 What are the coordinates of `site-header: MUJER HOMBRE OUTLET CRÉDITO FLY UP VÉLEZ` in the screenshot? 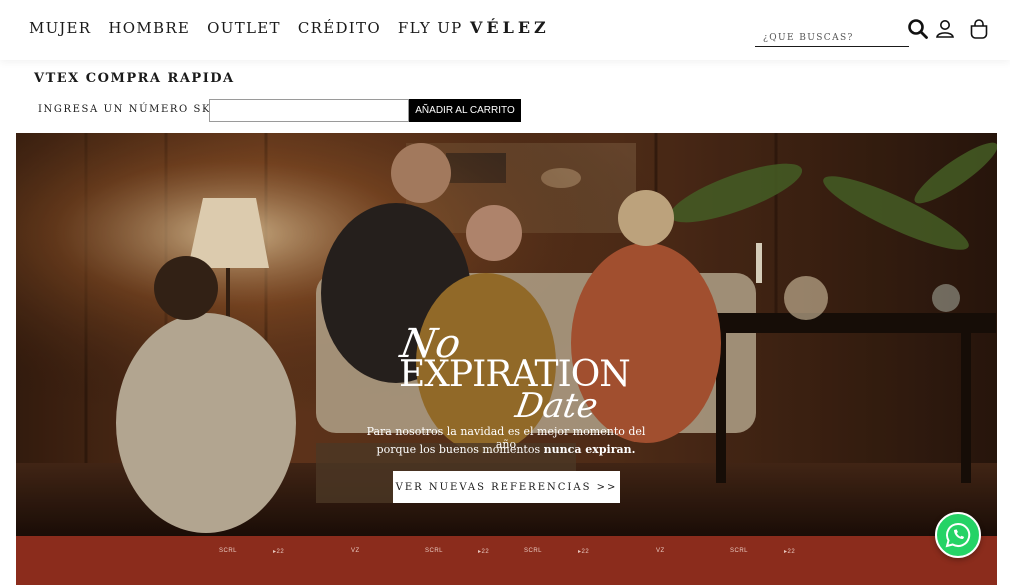 It's located at (505, 30).